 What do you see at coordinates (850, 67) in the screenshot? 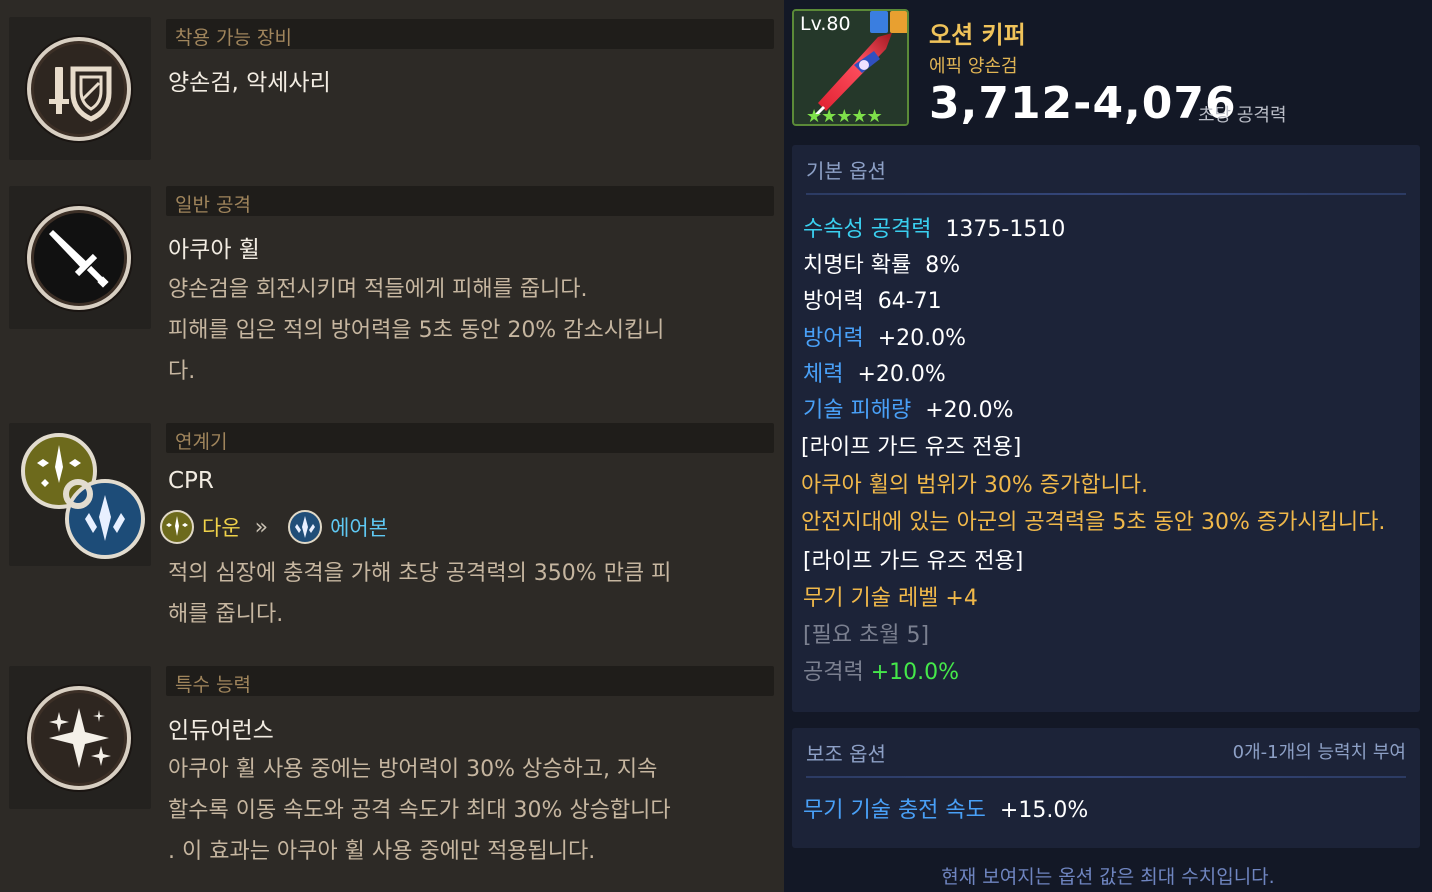
I see `item-icon: Lv.80 ★★★★★` at bounding box center [850, 67].